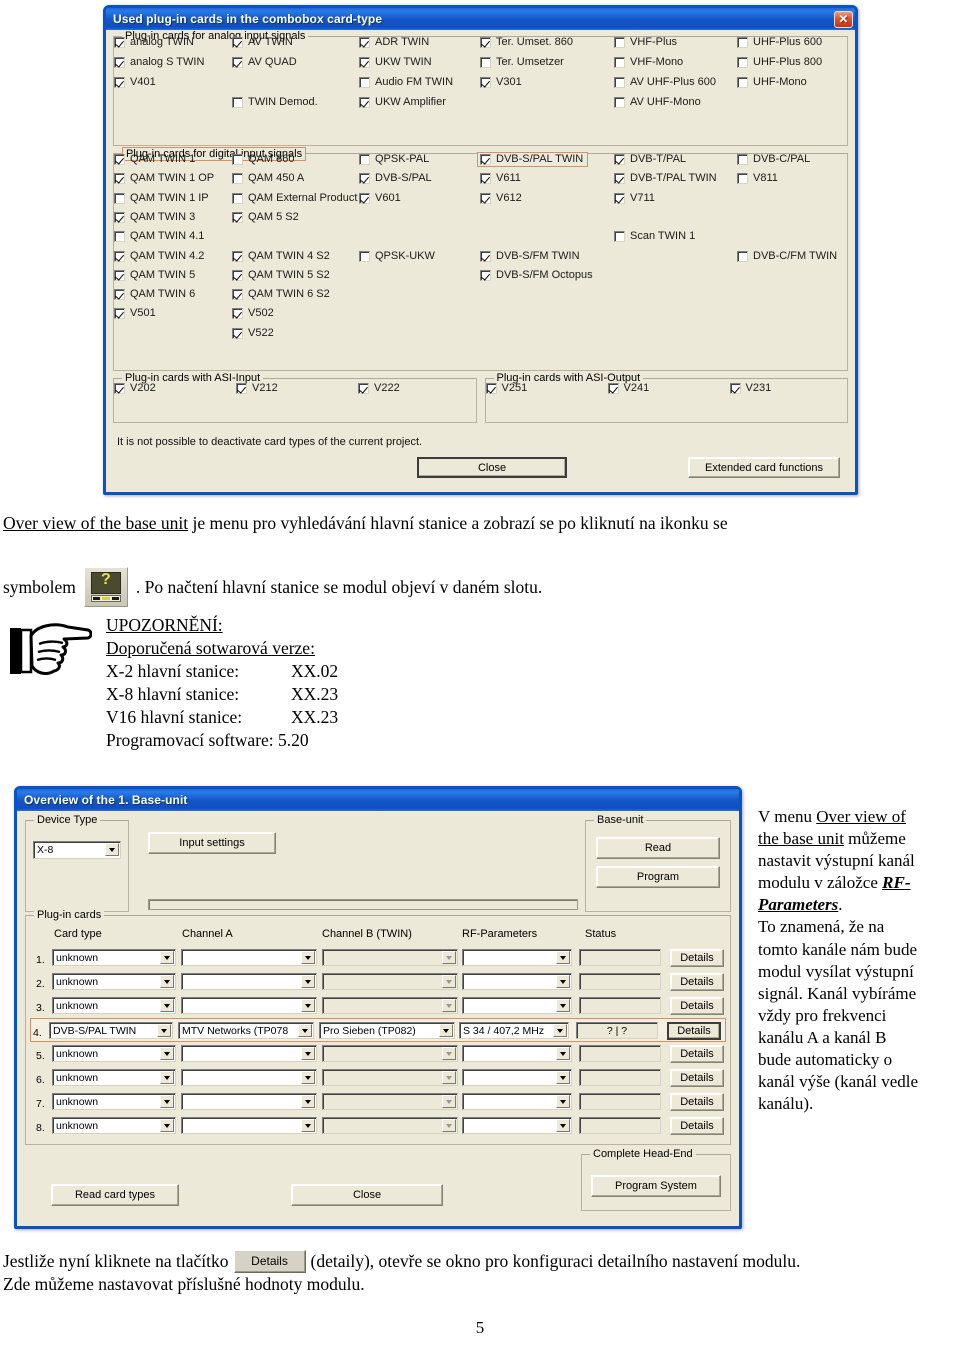 The height and width of the screenshot is (1356, 960). What do you see at coordinates (665, 179) in the screenshot?
I see `checkbox-dvb-t-pal-twin: DVB-T/PAL TWIN` at bounding box center [665, 179].